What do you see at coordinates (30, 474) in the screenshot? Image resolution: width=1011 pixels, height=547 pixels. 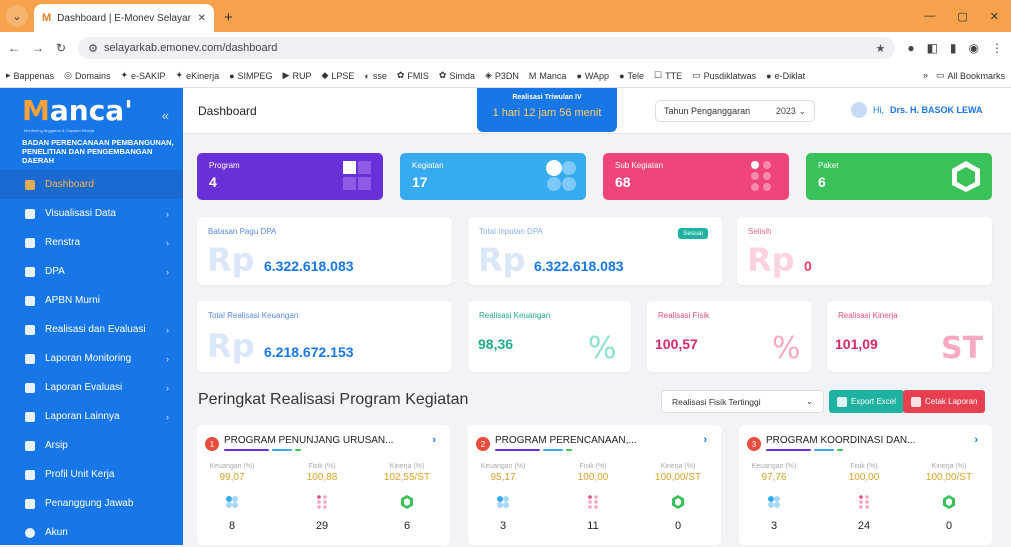 I see `profile-icon` at bounding box center [30, 474].